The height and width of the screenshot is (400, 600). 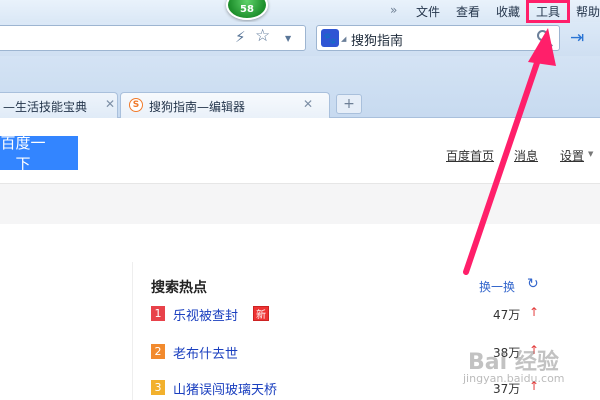 I want to click on annotation-highlight-box, so click(x=548, y=11).